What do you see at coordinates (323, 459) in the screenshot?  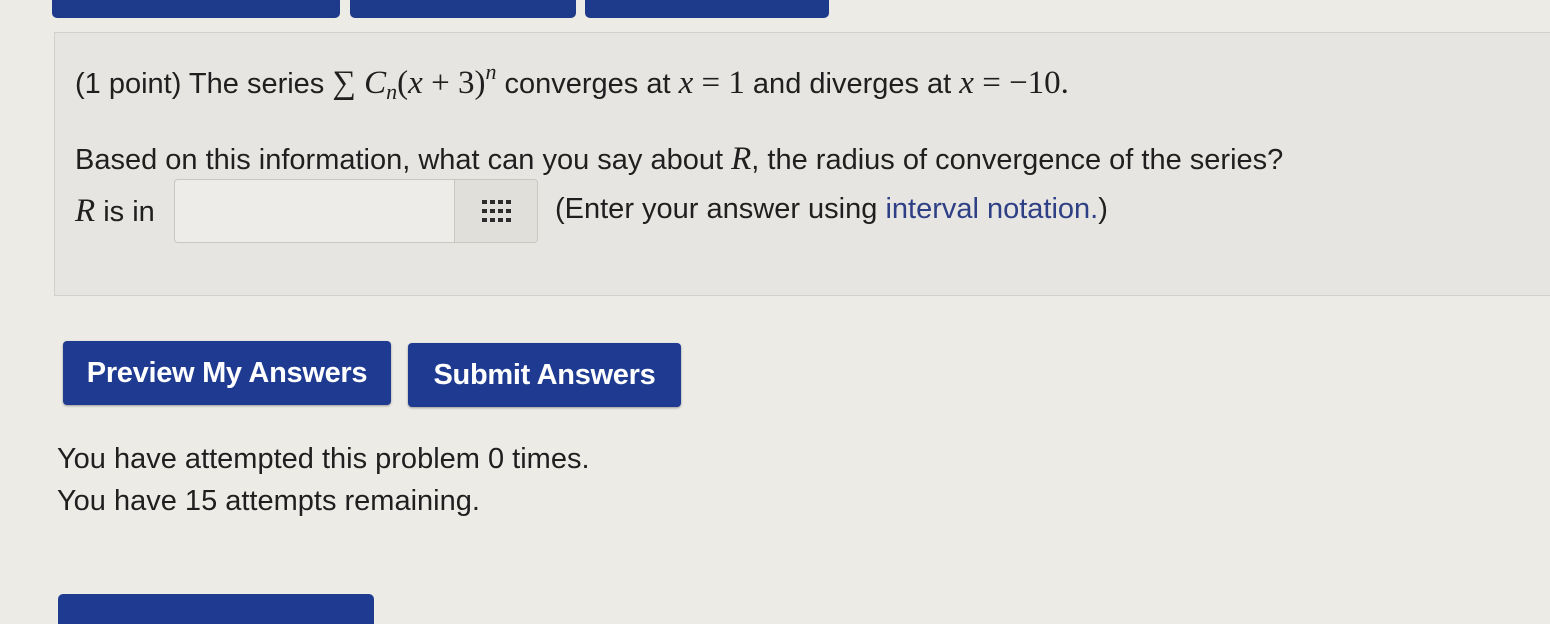 I see `attempts-made-text: You have attempted this problem 0 times.` at bounding box center [323, 459].